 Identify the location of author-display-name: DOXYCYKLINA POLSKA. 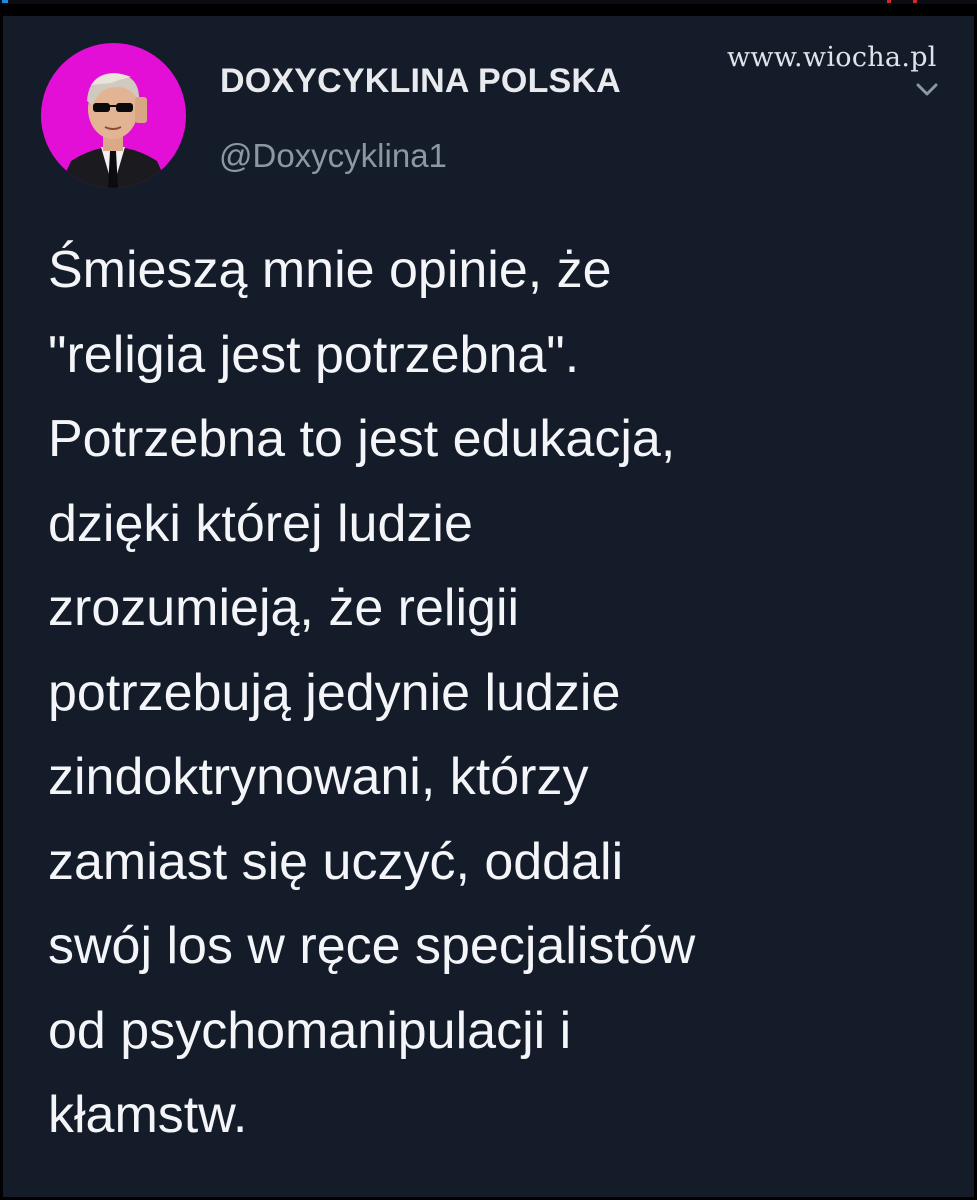
(420, 81).